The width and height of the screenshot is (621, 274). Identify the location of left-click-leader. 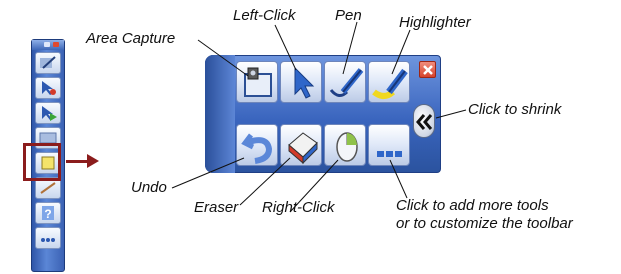
(285, 47).